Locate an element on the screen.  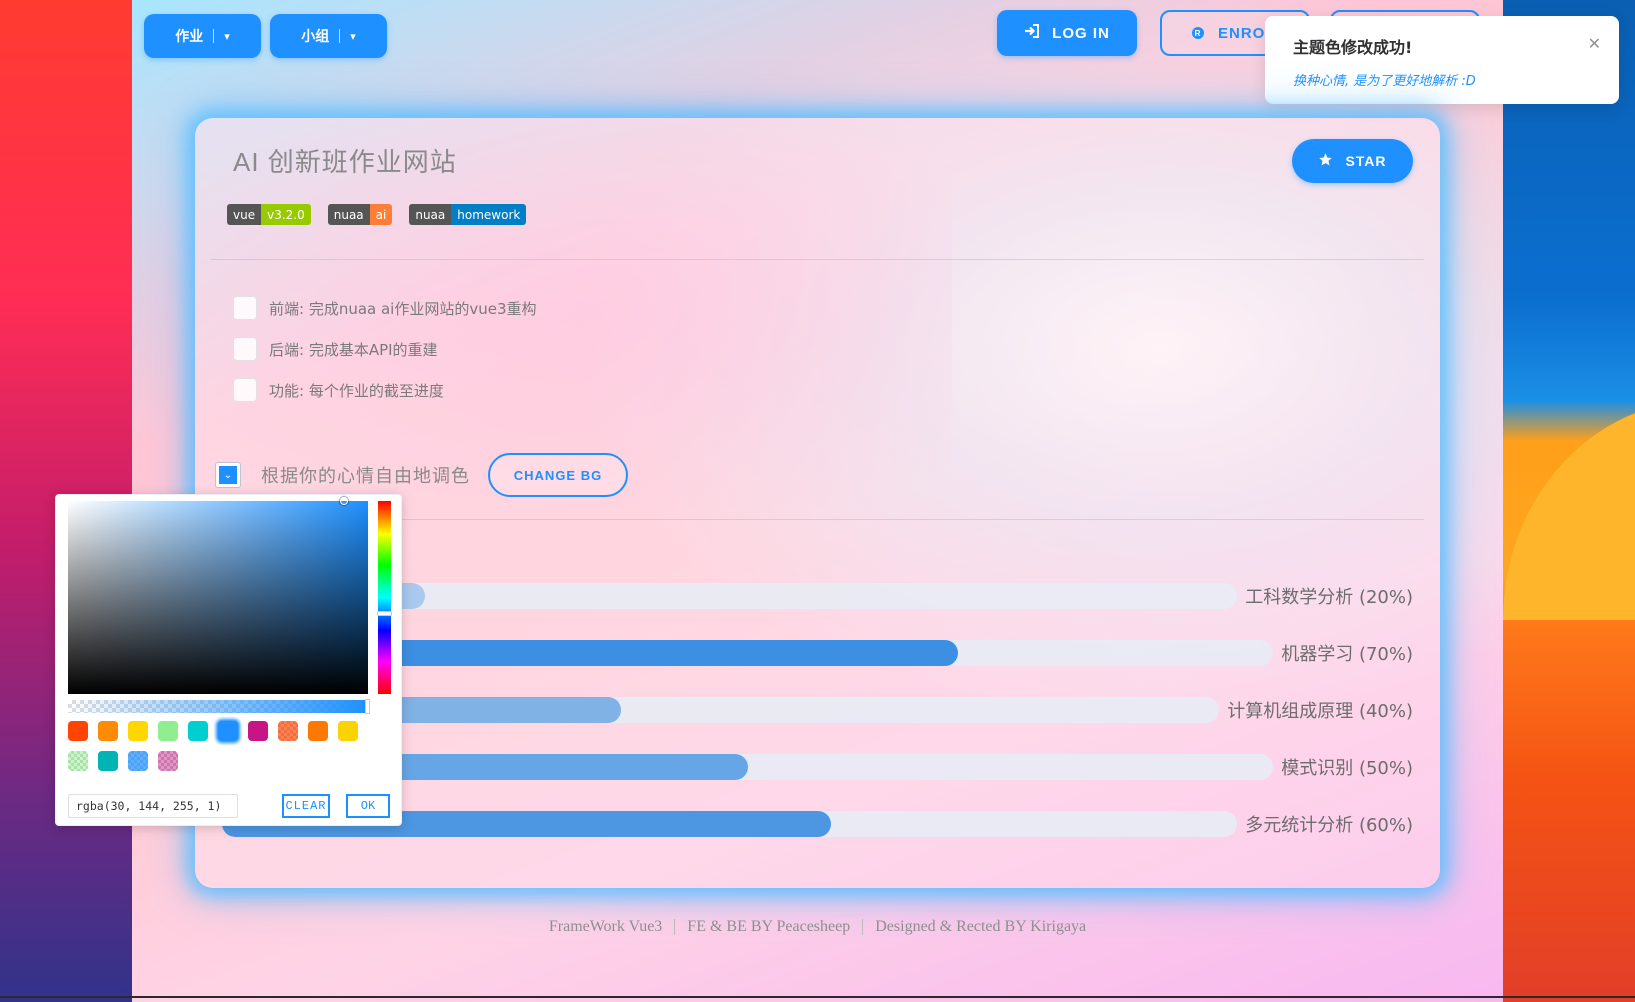
close-icon: ✕ is located at coordinates (1594, 43).